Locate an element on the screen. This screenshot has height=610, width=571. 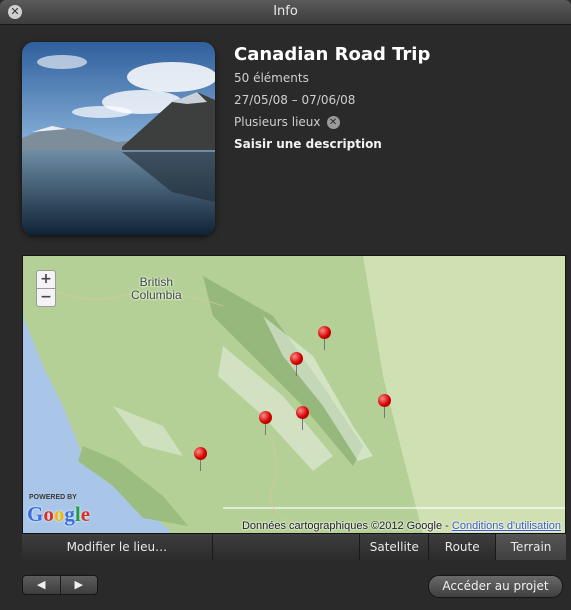
project-title: Canadian Road Trip is located at coordinates (332, 54).